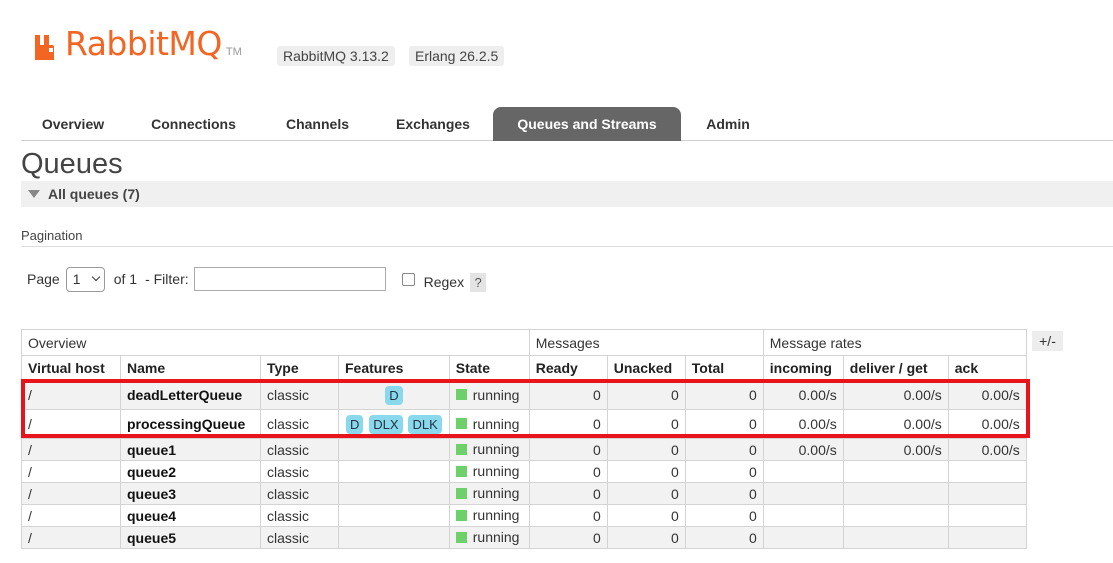  Describe the element at coordinates (425, 424) in the screenshot. I see `feature-tag-dlk: DLK` at that location.